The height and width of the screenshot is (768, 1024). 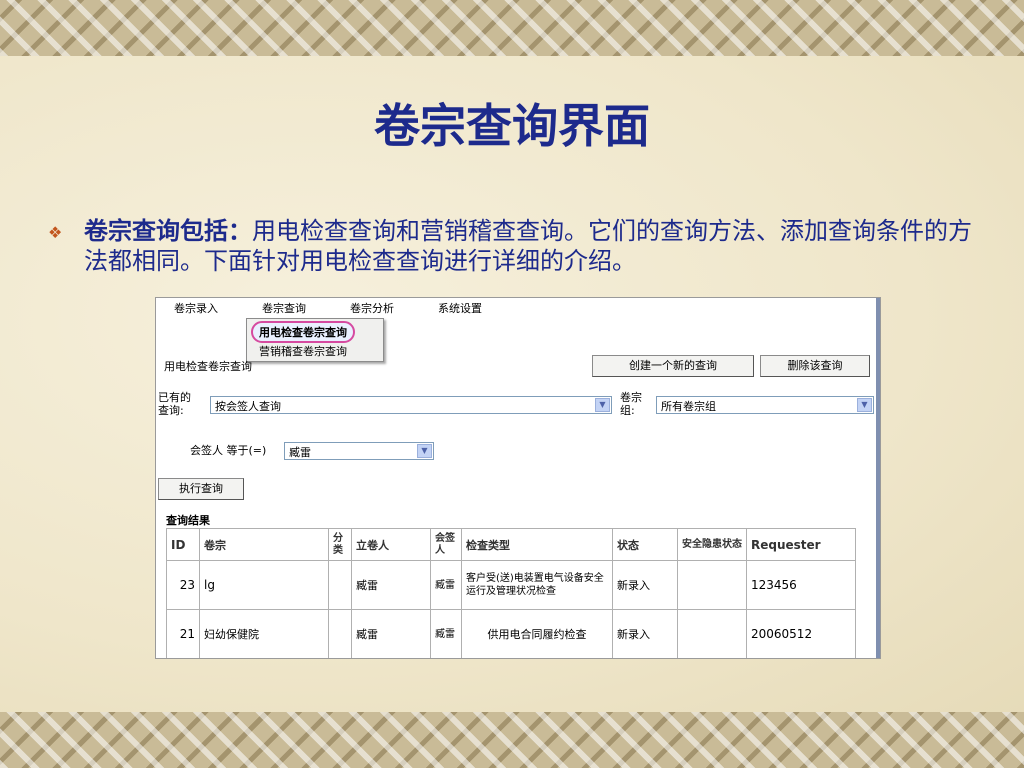 What do you see at coordinates (645, 544) in the screenshot?
I see `column-header: 状态` at bounding box center [645, 544].